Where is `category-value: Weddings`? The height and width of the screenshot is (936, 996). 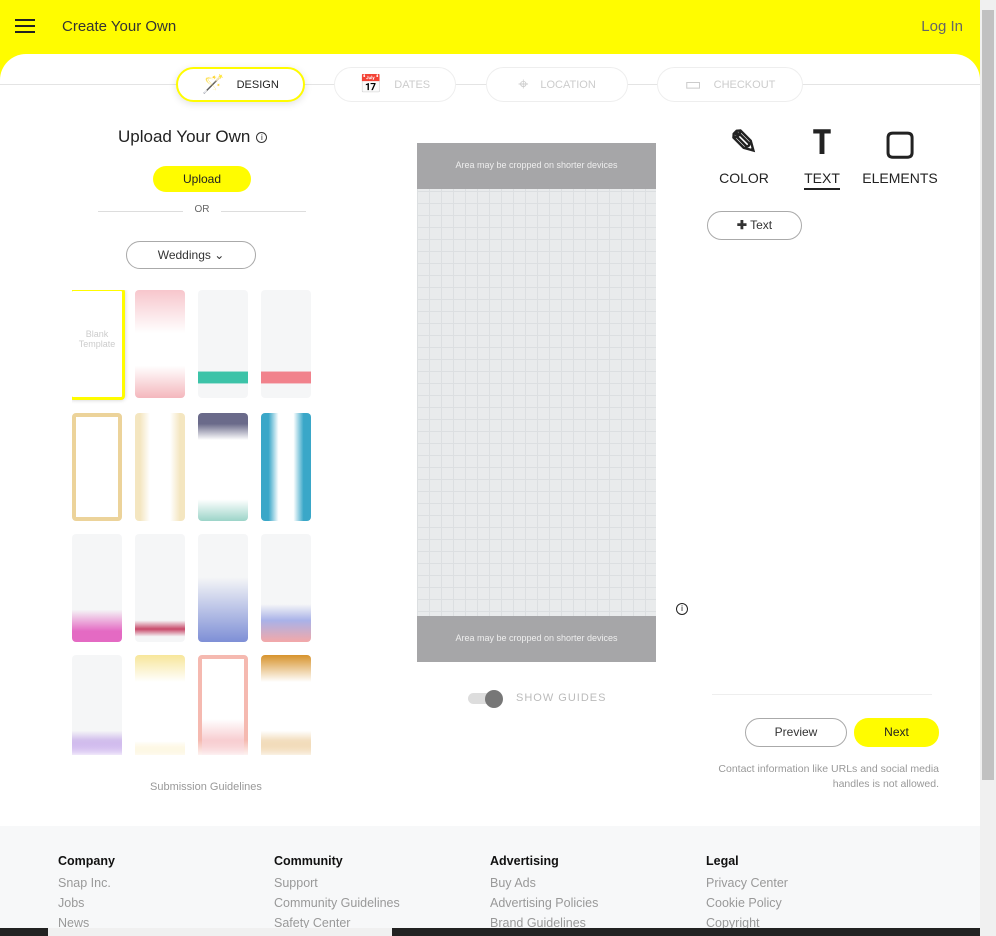 category-value: Weddings is located at coordinates (184, 255).